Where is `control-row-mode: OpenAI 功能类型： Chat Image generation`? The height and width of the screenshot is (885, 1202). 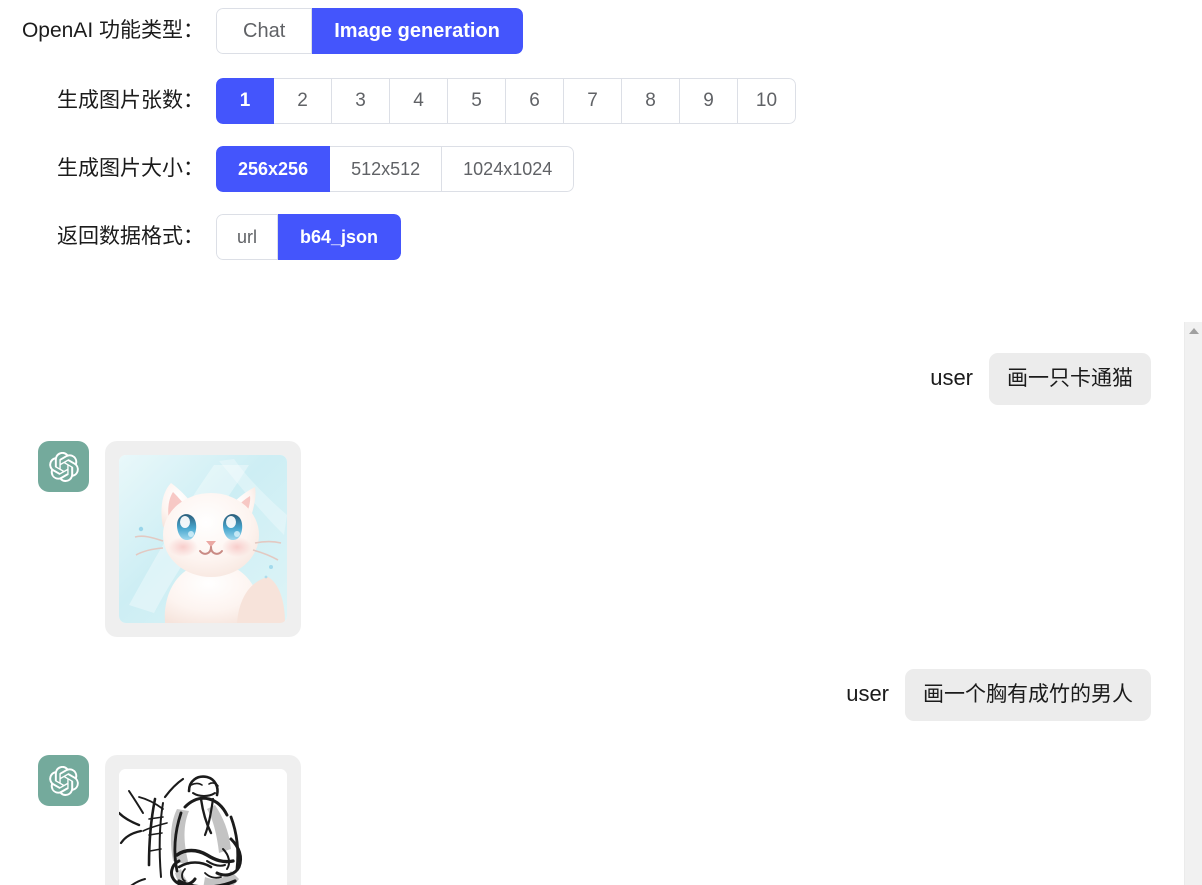 control-row-mode: OpenAI 功能类型： Chat Image generation is located at coordinates (601, 31).